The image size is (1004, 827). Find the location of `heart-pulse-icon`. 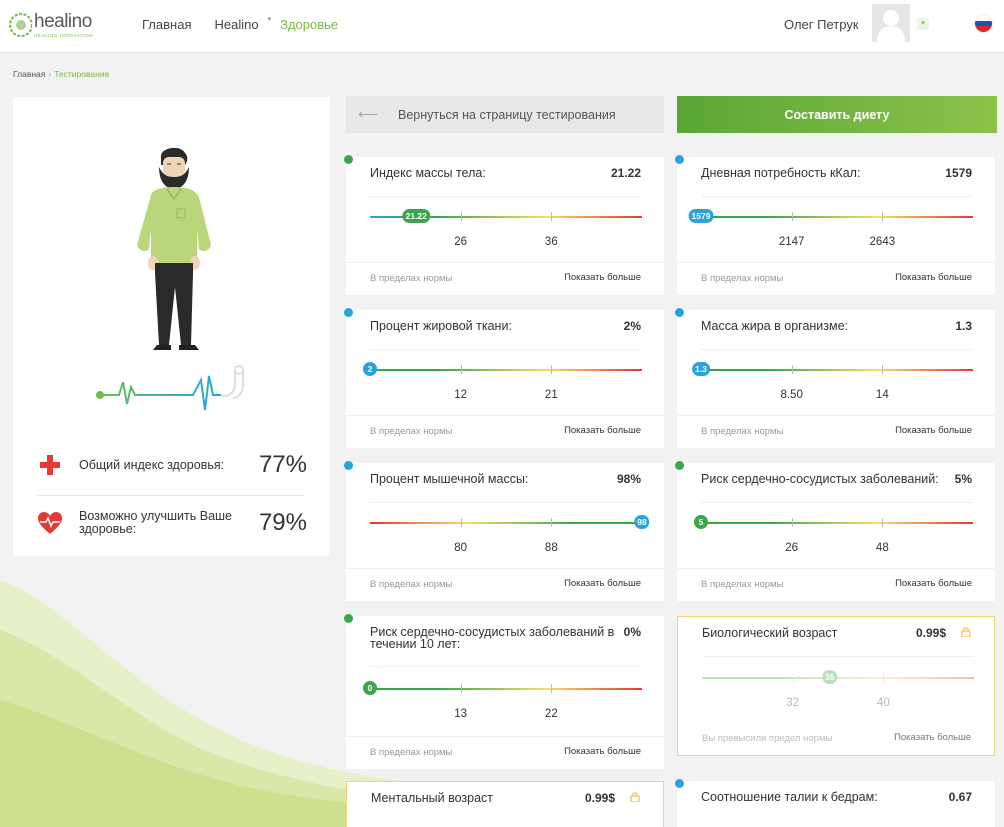

heart-pulse-icon is located at coordinates (50, 523).